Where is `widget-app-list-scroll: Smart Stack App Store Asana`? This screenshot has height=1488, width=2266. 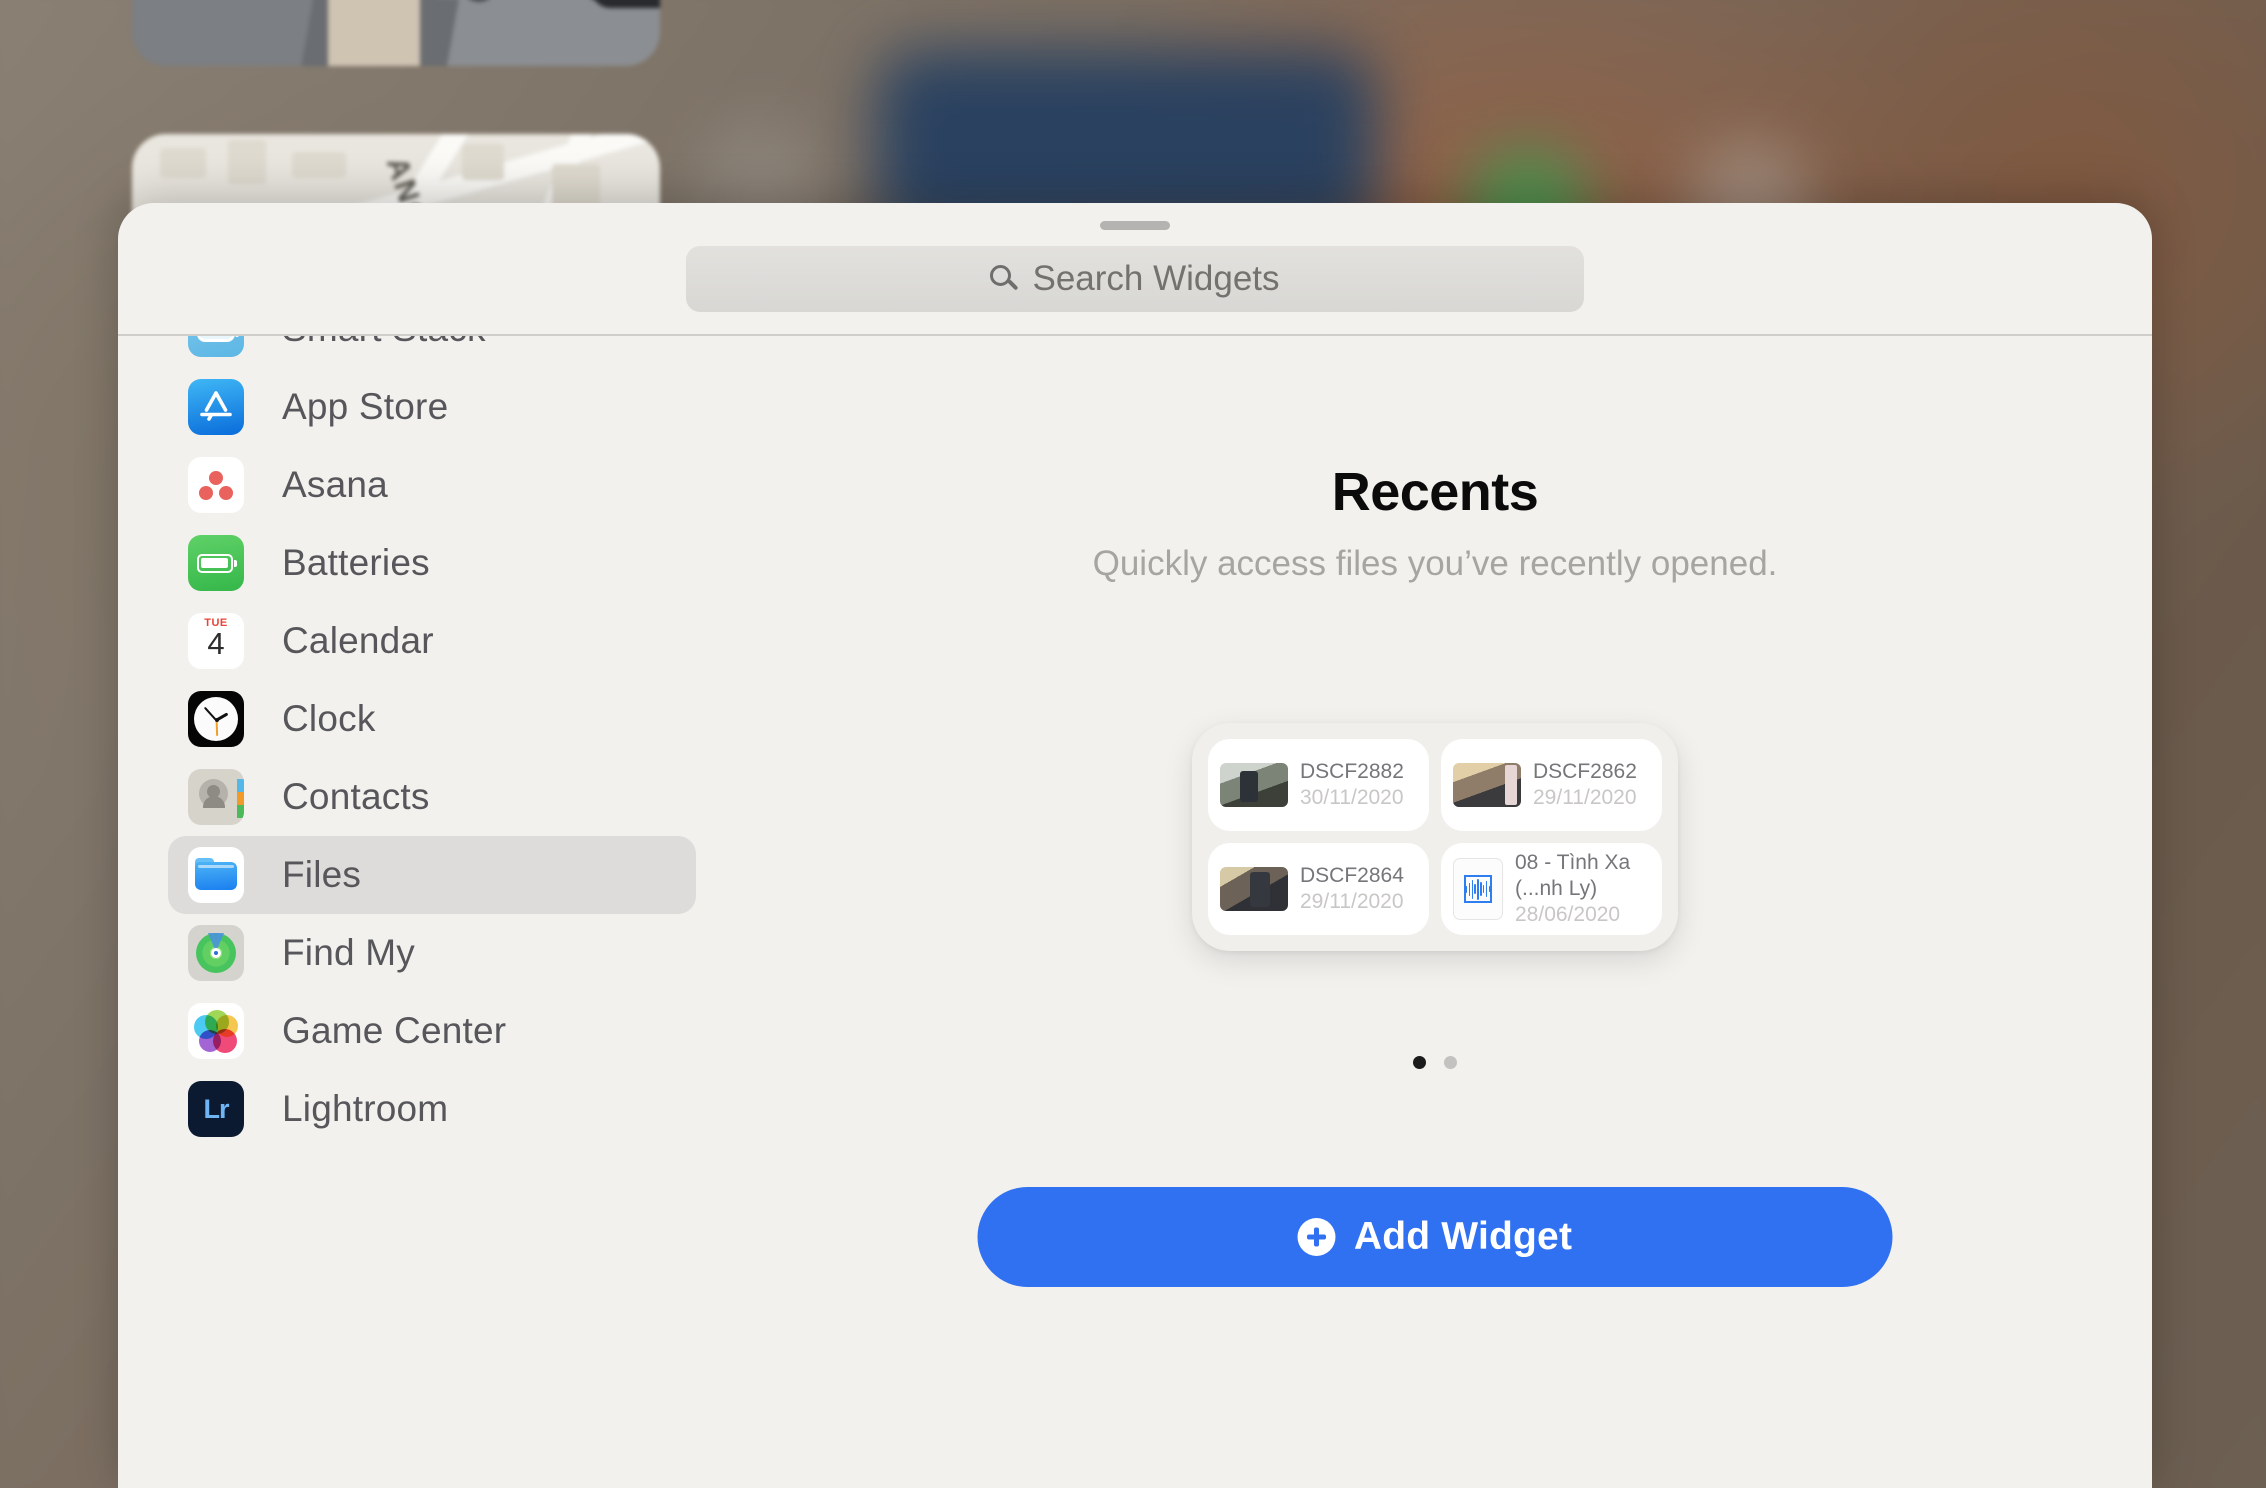 widget-app-list-scroll: Smart Stack App Store Asana is located at coordinates (418, 742).